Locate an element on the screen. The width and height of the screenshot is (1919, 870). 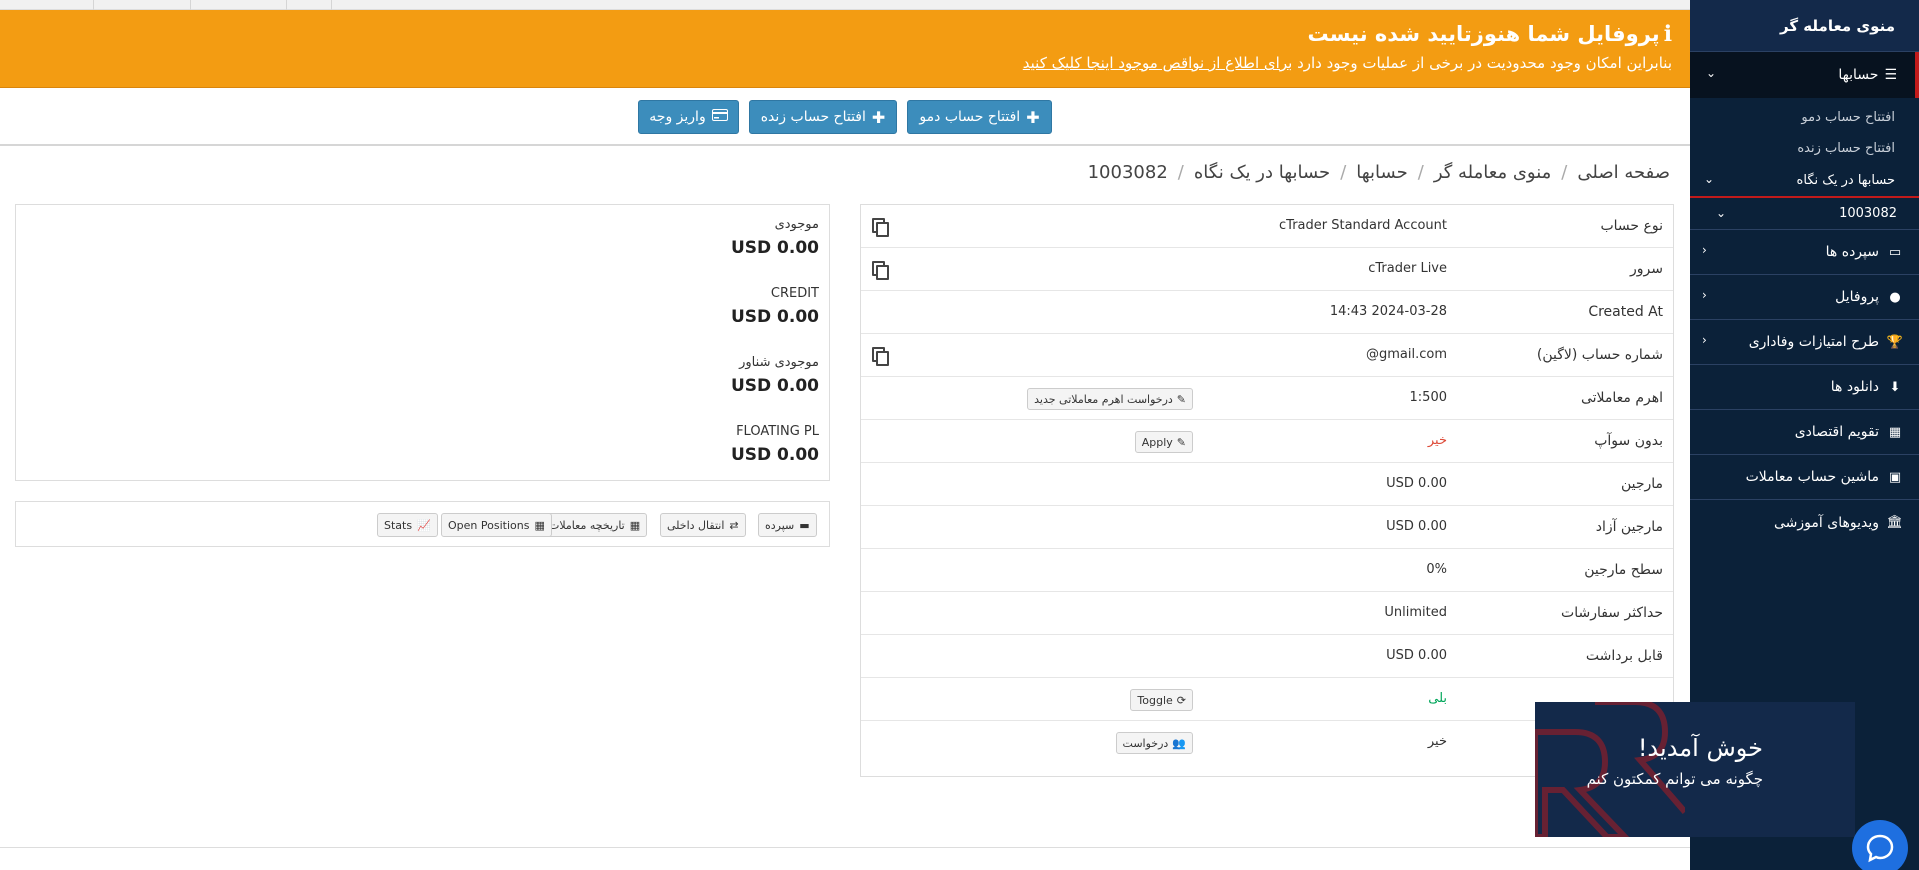
calculator-icon: ▣ is located at coordinates (1895, 477).